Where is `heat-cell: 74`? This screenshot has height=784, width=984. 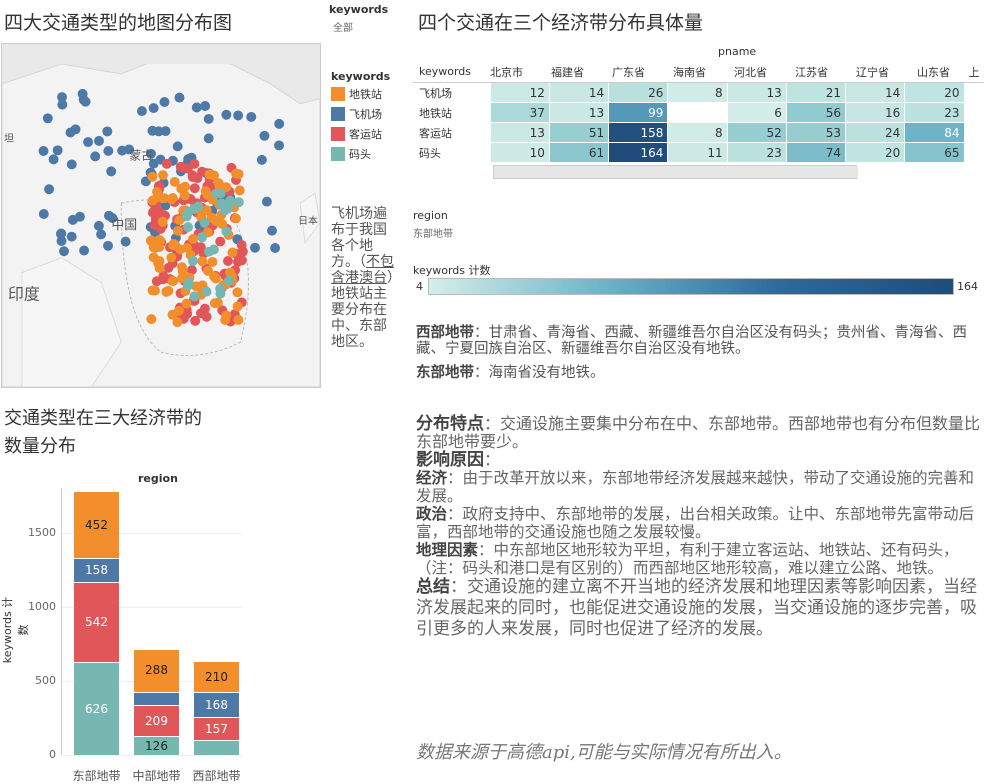 heat-cell: 74 is located at coordinates (816, 153).